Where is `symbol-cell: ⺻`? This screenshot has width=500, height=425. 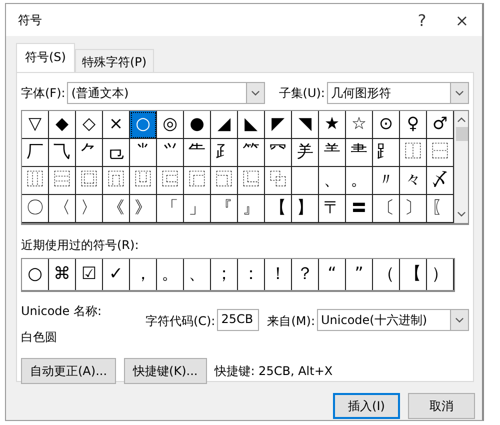
symbol-cell: ⺻ is located at coordinates (359, 153).